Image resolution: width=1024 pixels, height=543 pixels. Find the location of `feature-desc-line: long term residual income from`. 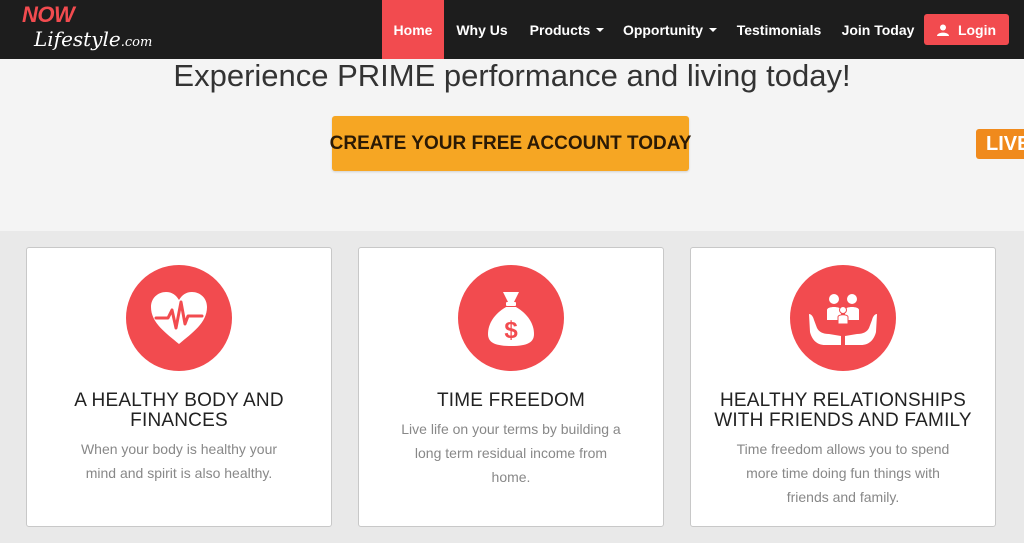

feature-desc-line: long term residual income from is located at coordinates (511, 453).